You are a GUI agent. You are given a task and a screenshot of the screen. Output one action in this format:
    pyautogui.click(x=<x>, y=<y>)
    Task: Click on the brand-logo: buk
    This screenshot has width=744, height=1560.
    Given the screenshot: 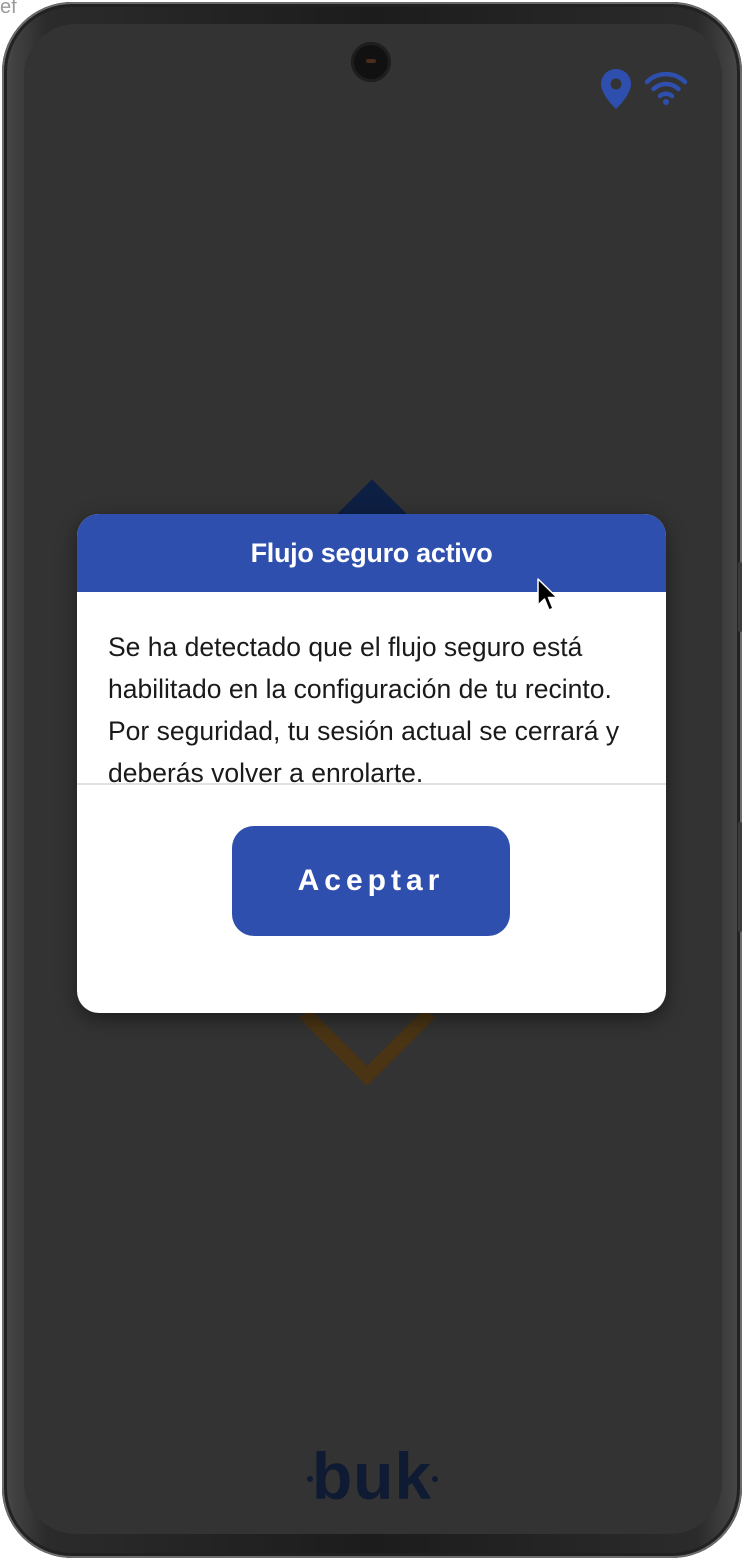 What is the action you would take?
    pyautogui.click(x=372, y=1476)
    